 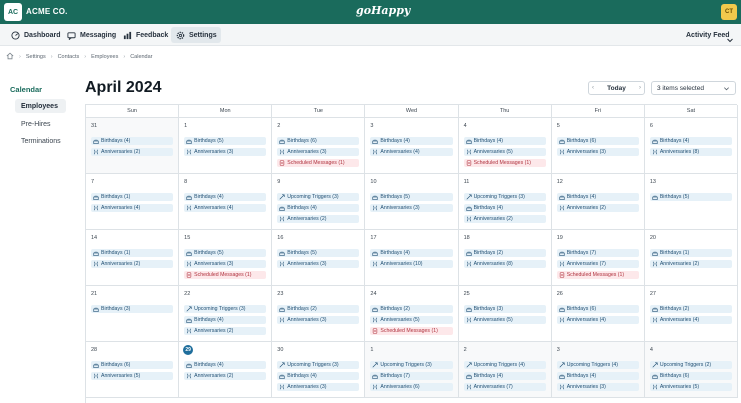 What do you see at coordinates (708, 35) in the screenshot?
I see `activity-feed-link: Activity Feed` at bounding box center [708, 35].